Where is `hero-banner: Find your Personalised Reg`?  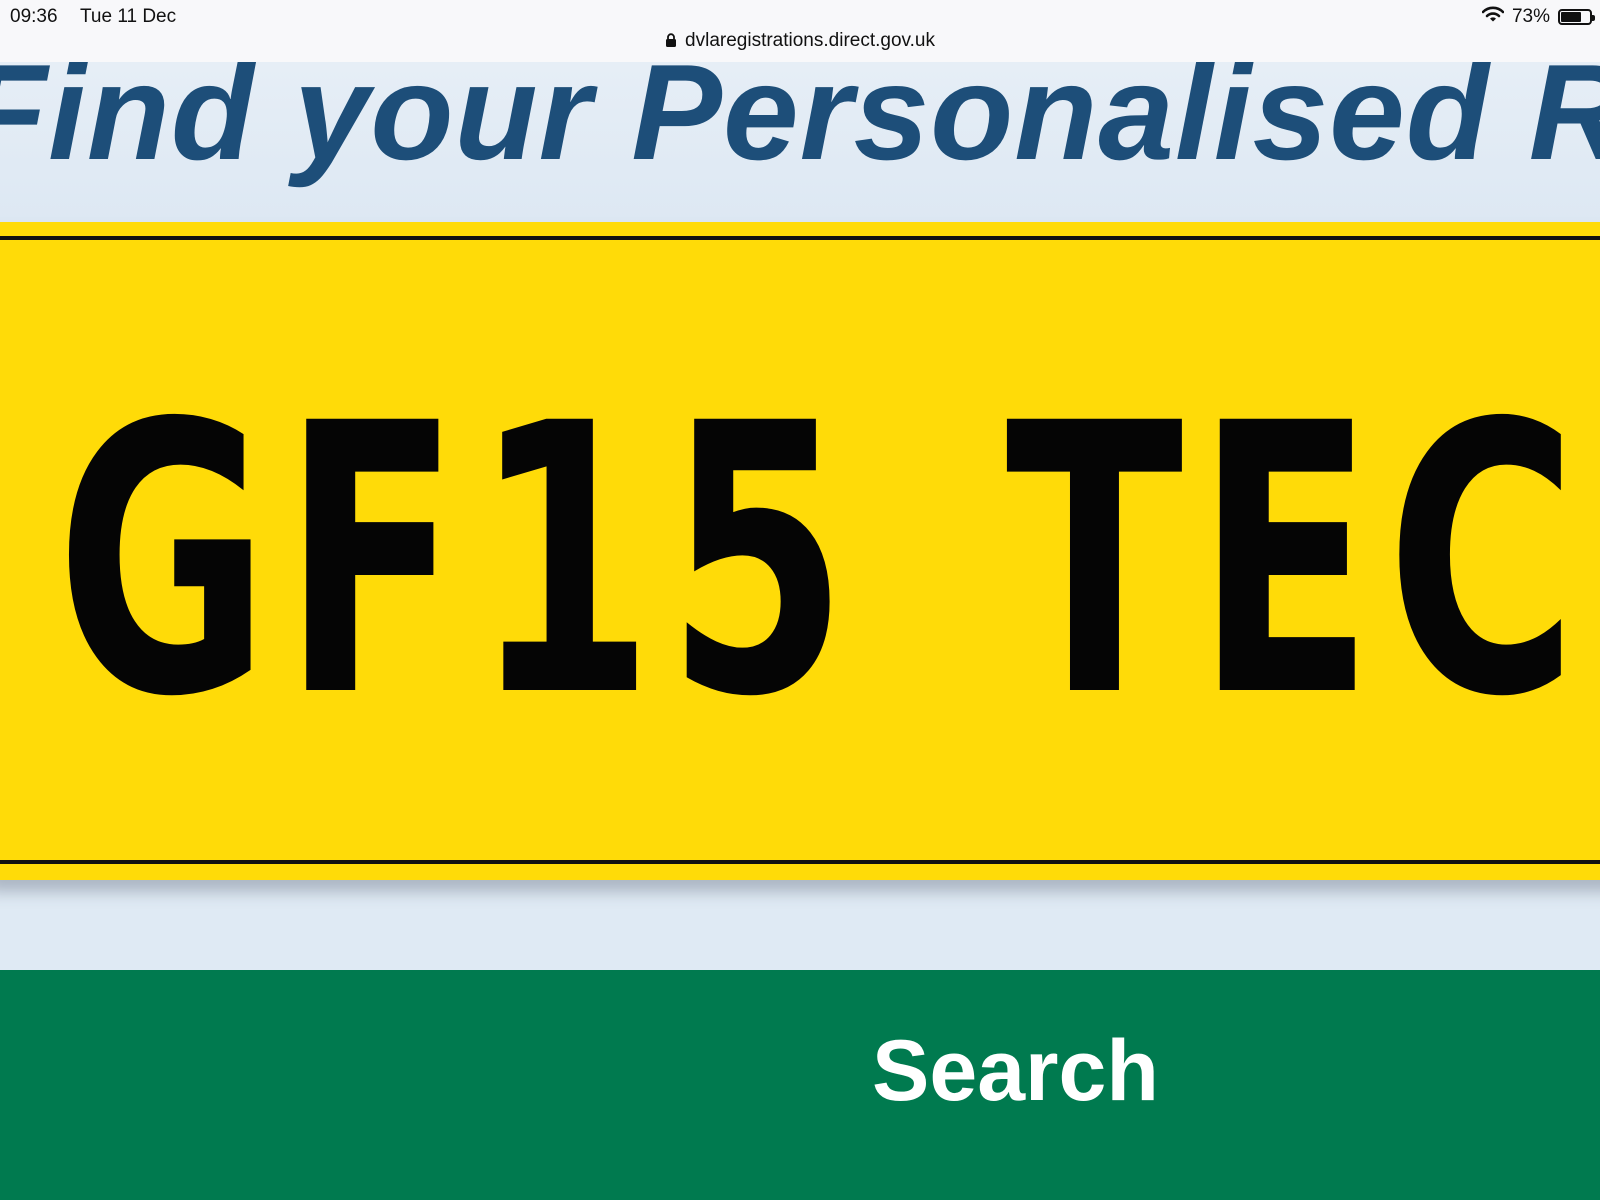
hero-banner: Find your Personalised Reg is located at coordinates (800, 142).